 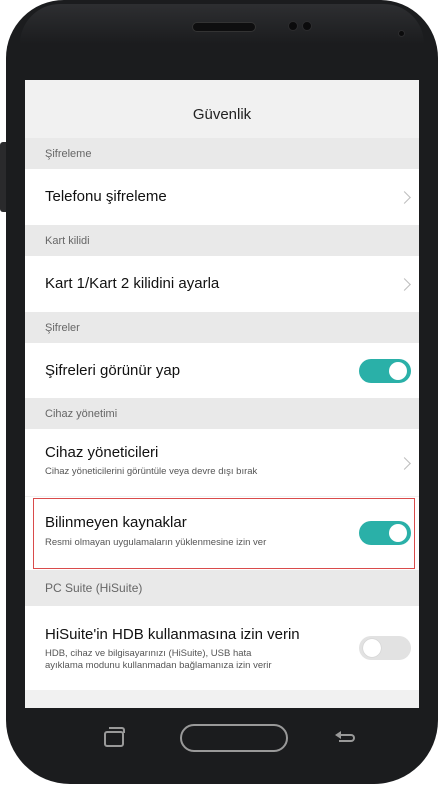 What do you see at coordinates (102, 452) in the screenshot?
I see `row-title: Cihaz yöneticileri` at bounding box center [102, 452].